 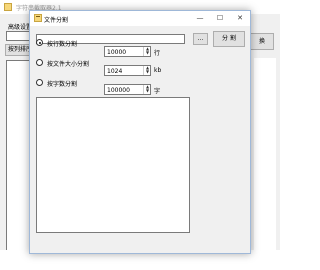 What do you see at coordinates (157, 91) in the screenshot?
I see `chars-unit-label: 字` at bounding box center [157, 91].